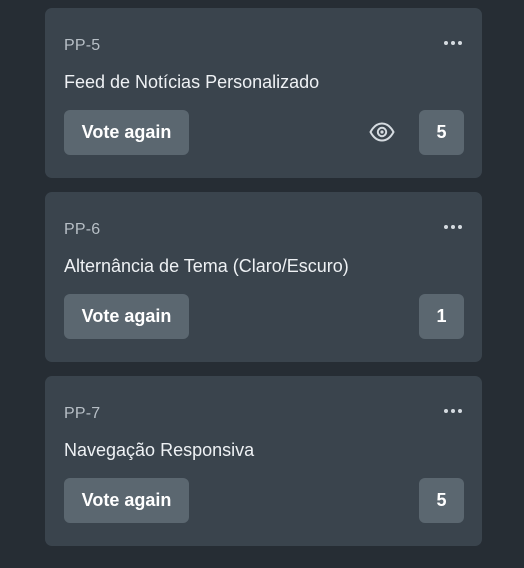 The image size is (524, 568). I want to click on story-key: PP-5, so click(82, 45).